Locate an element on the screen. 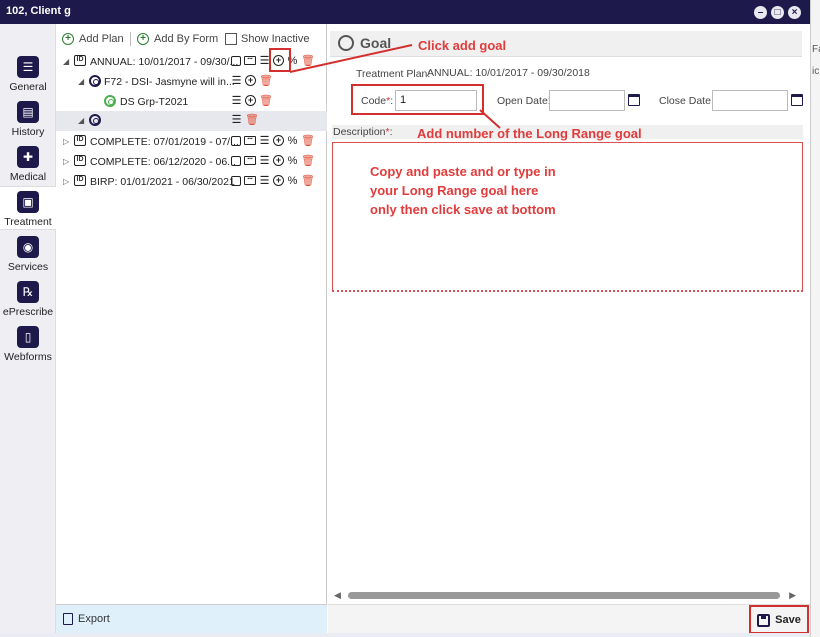 The height and width of the screenshot is (637, 820). background-text-fragment: Fa is located at coordinates (816, 49).